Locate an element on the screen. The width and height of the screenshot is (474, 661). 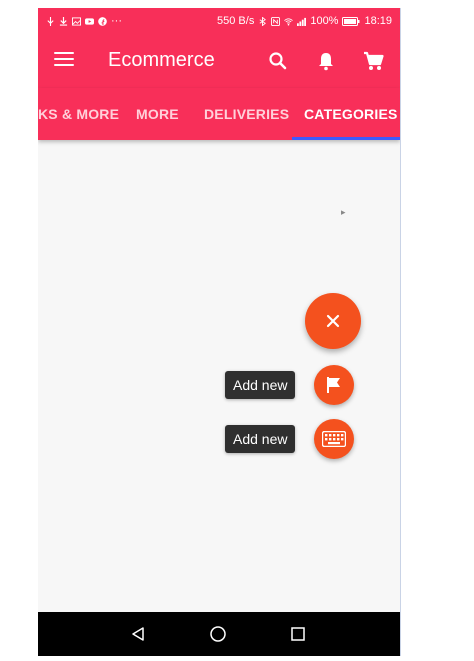
usb-icon is located at coordinates (50, 21).